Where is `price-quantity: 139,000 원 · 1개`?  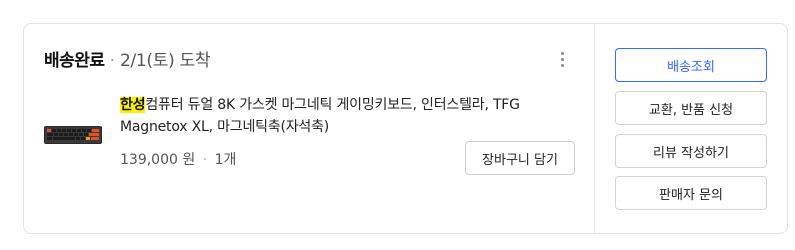
price-quantity: 139,000 원 · 1개 is located at coordinates (178, 159).